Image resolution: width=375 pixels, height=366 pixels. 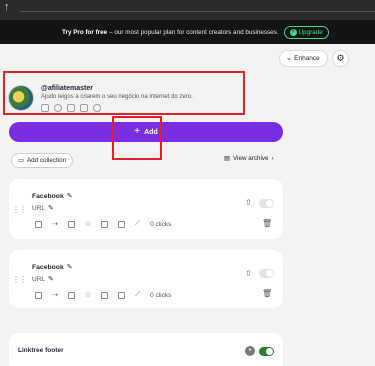 I want to click on collection-icon: ▭, so click(x=21, y=160).